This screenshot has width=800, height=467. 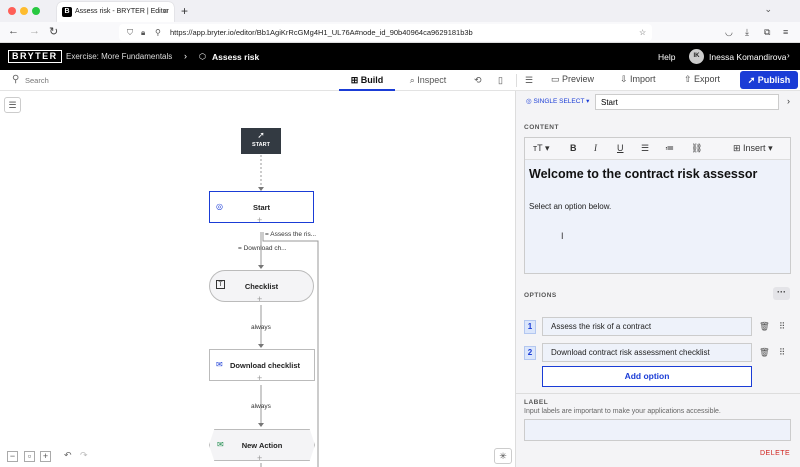 I want to click on close-window-icon, so click(x=12, y=11).